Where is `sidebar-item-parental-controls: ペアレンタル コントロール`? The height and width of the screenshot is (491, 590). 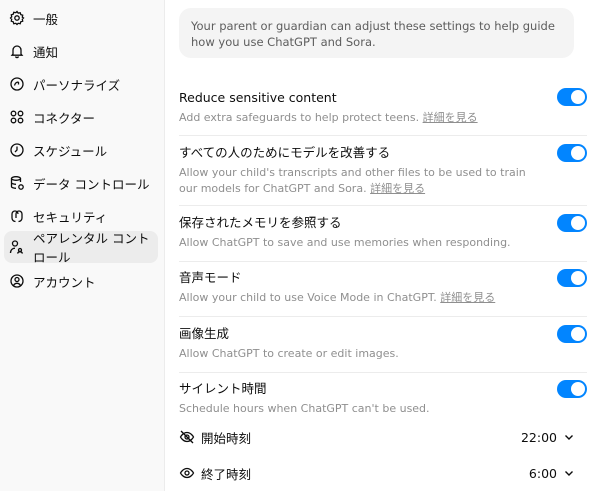 sidebar-item-parental-controls: ペアレンタル コントロール is located at coordinates (81, 248).